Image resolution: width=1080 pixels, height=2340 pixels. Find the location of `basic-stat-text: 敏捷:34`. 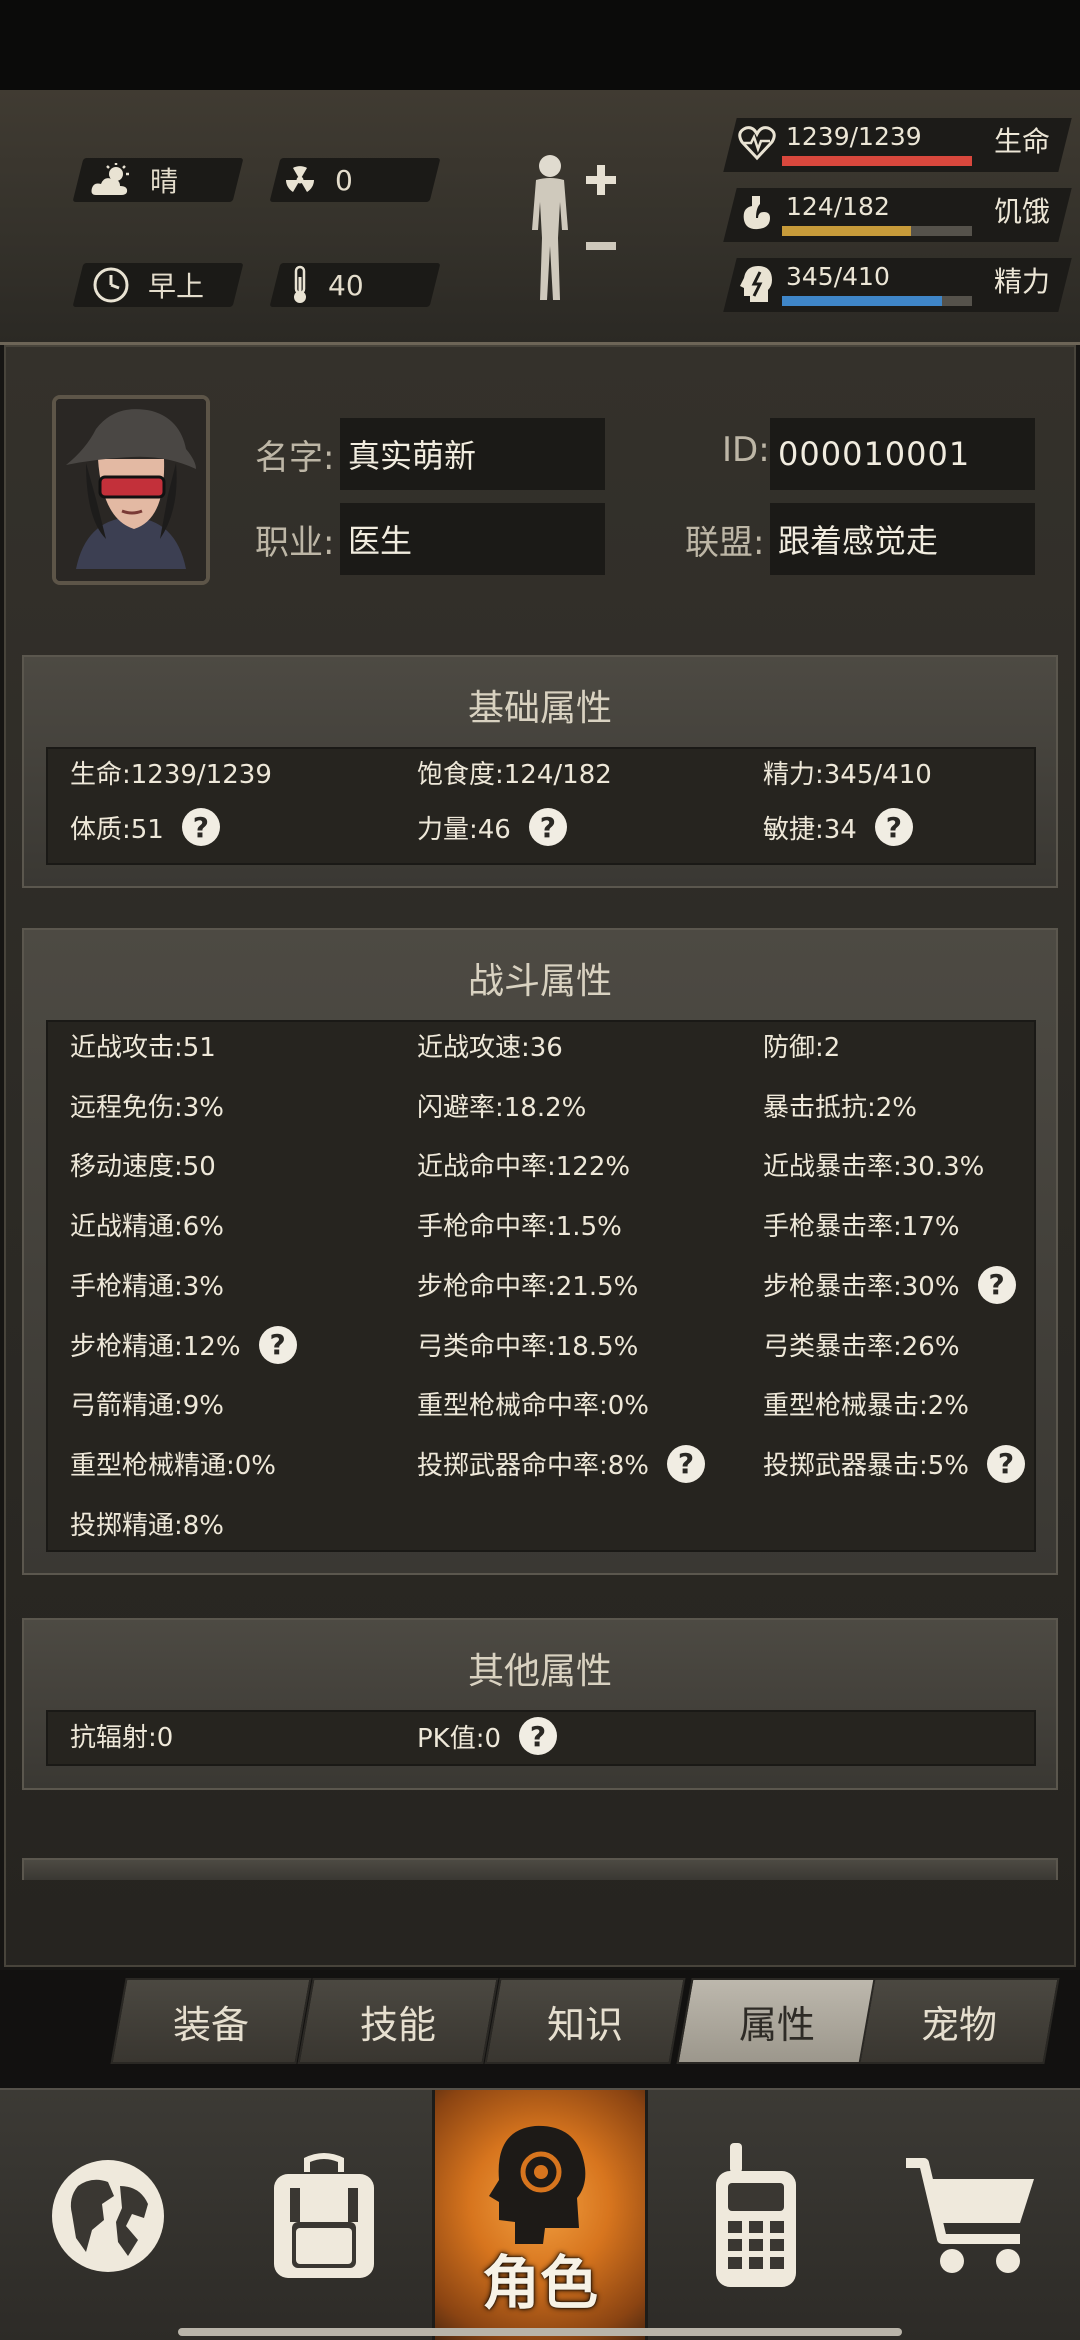

basic-stat-text: 敏捷:34 is located at coordinates (810, 829).